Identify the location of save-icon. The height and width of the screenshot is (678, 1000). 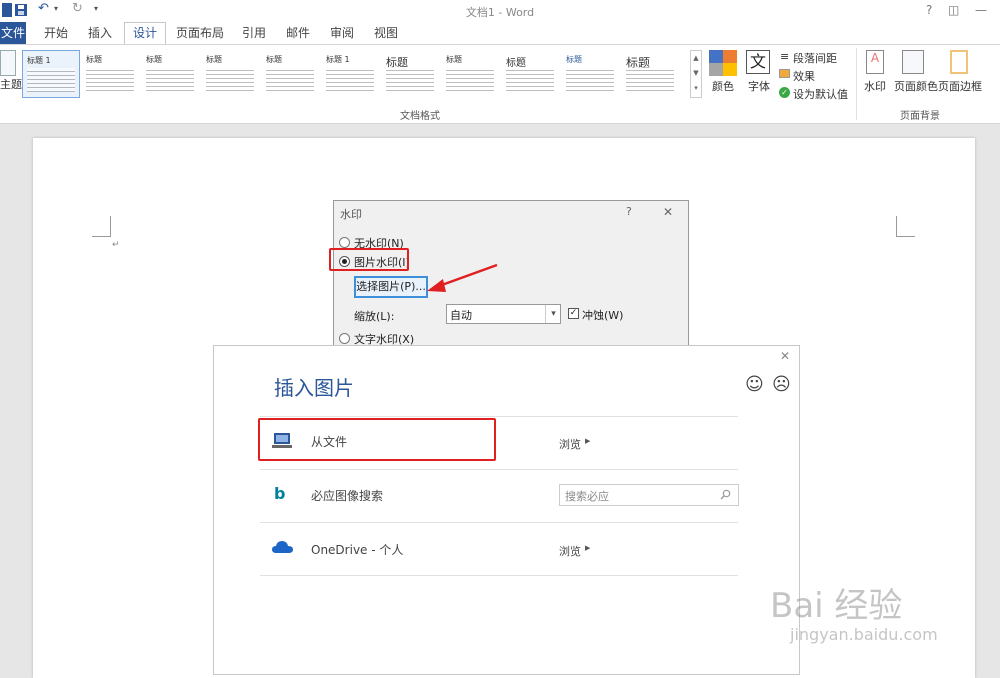
(21, 10).